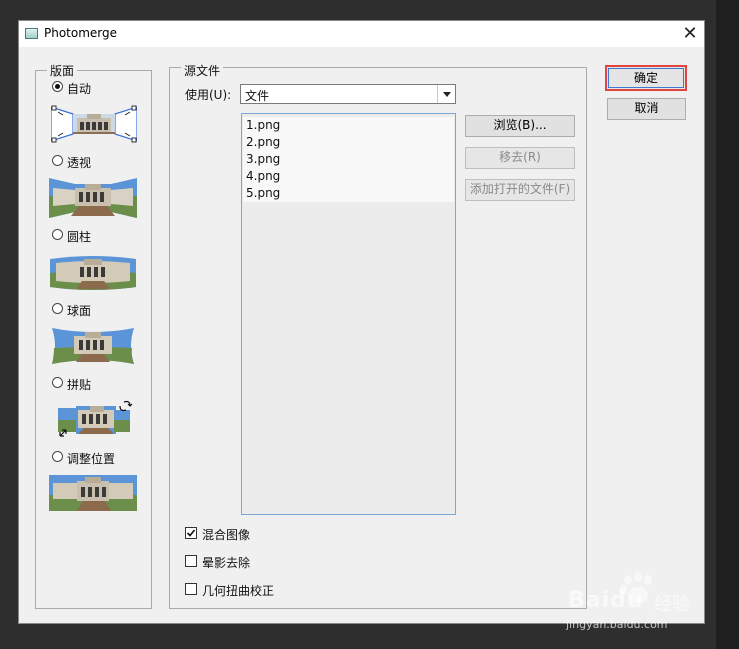  I want to click on watermark-brand-cn: 经验, so click(672, 604).